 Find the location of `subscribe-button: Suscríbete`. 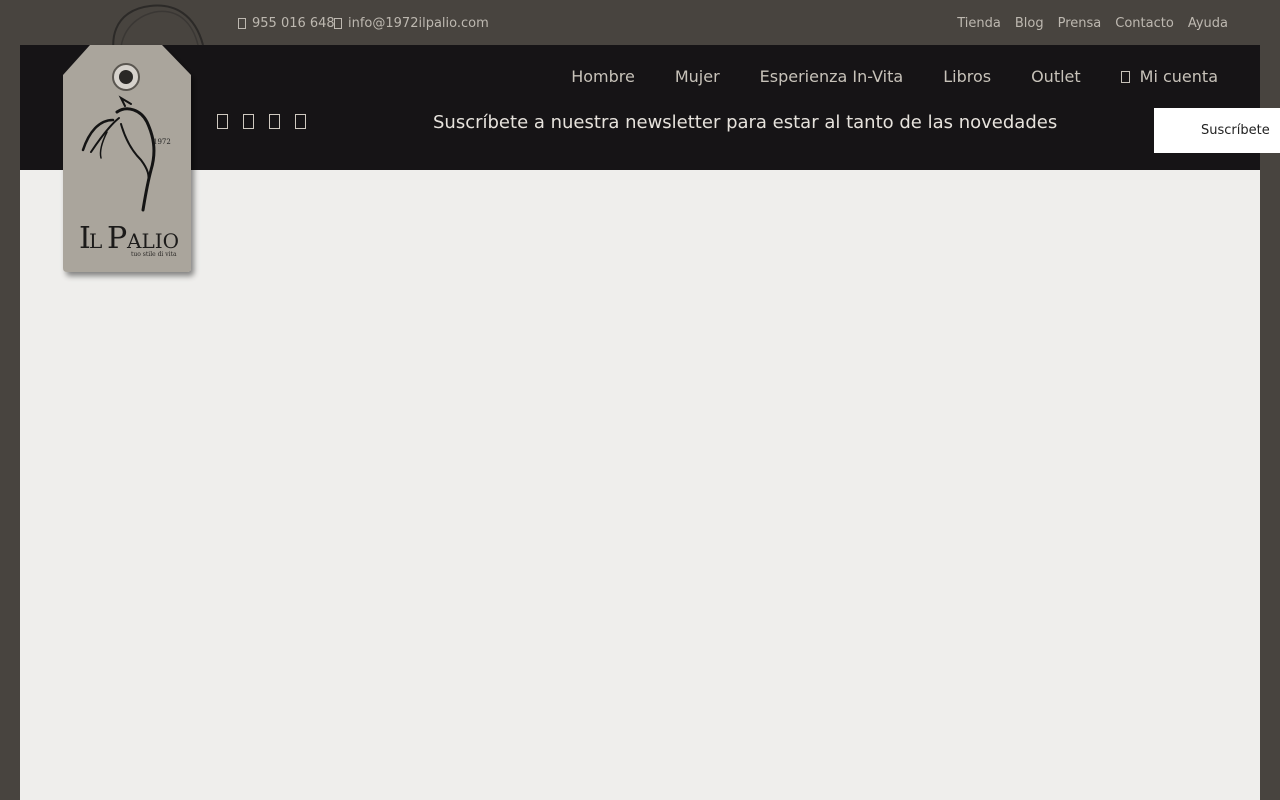

subscribe-button: Suscríbete is located at coordinates (1217, 130).